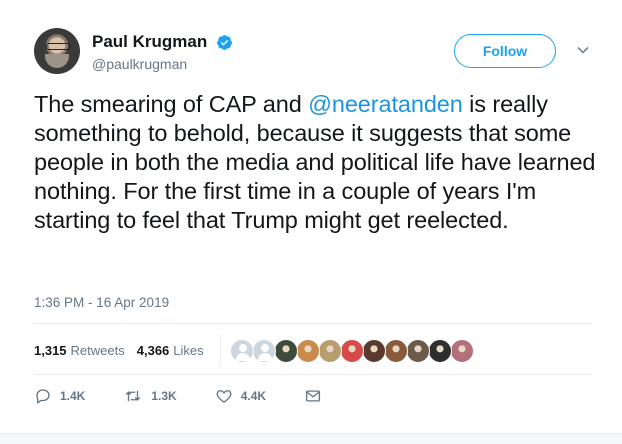 This screenshot has height=444, width=622. Describe the element at coordinates (201, 396) in the screenshot. I see `tweet-actions: 1.4K 1.3K 4.4K` at that location.